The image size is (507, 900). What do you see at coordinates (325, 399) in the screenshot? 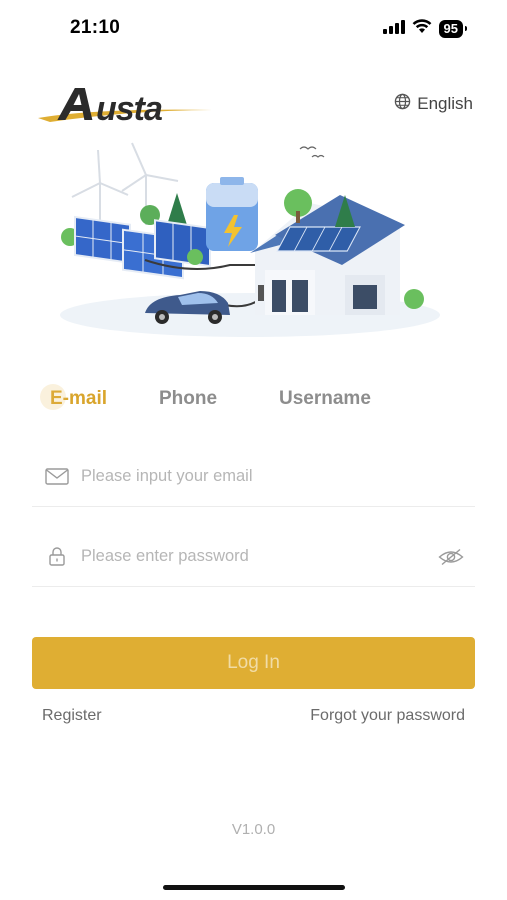
I see `tab-username: Username` at bounding box center [325, 399].